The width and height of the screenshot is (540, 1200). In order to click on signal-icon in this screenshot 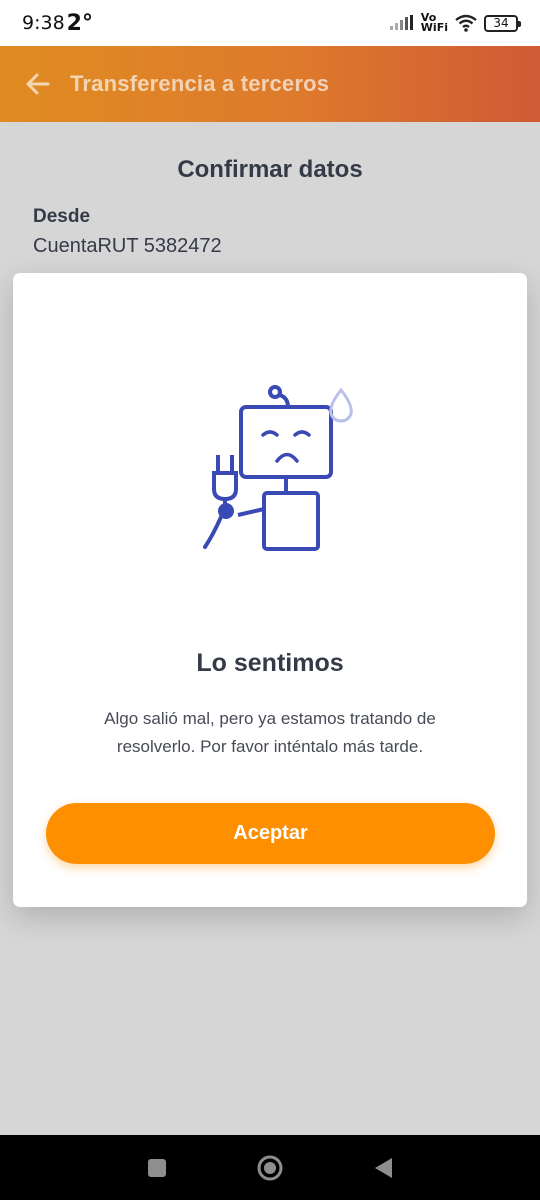, I will do `click(401, 22)`.